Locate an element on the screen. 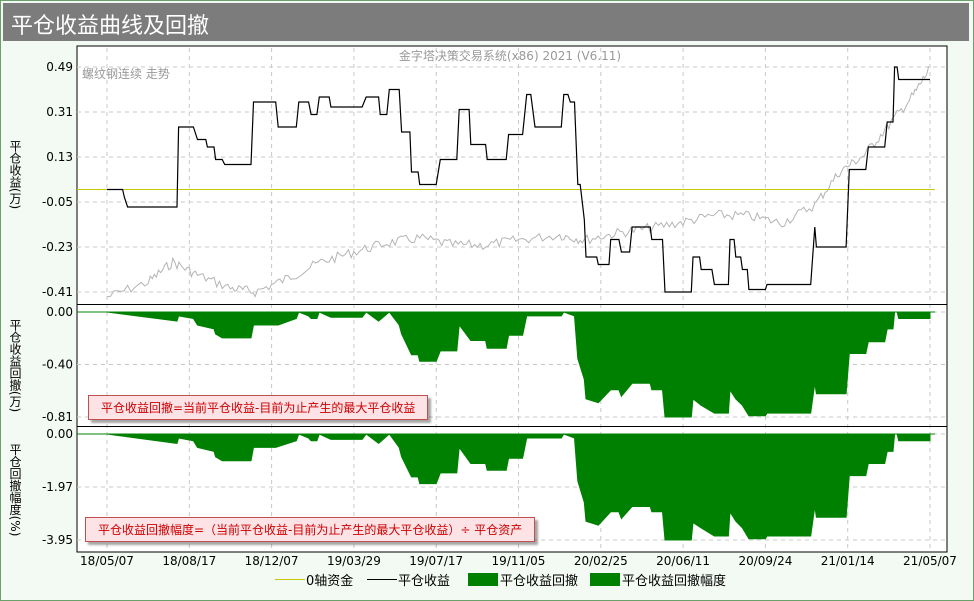 This screenshot has height=601, width=974. x-tick-label: 18/08/17 is located at coordinates (189, 561).